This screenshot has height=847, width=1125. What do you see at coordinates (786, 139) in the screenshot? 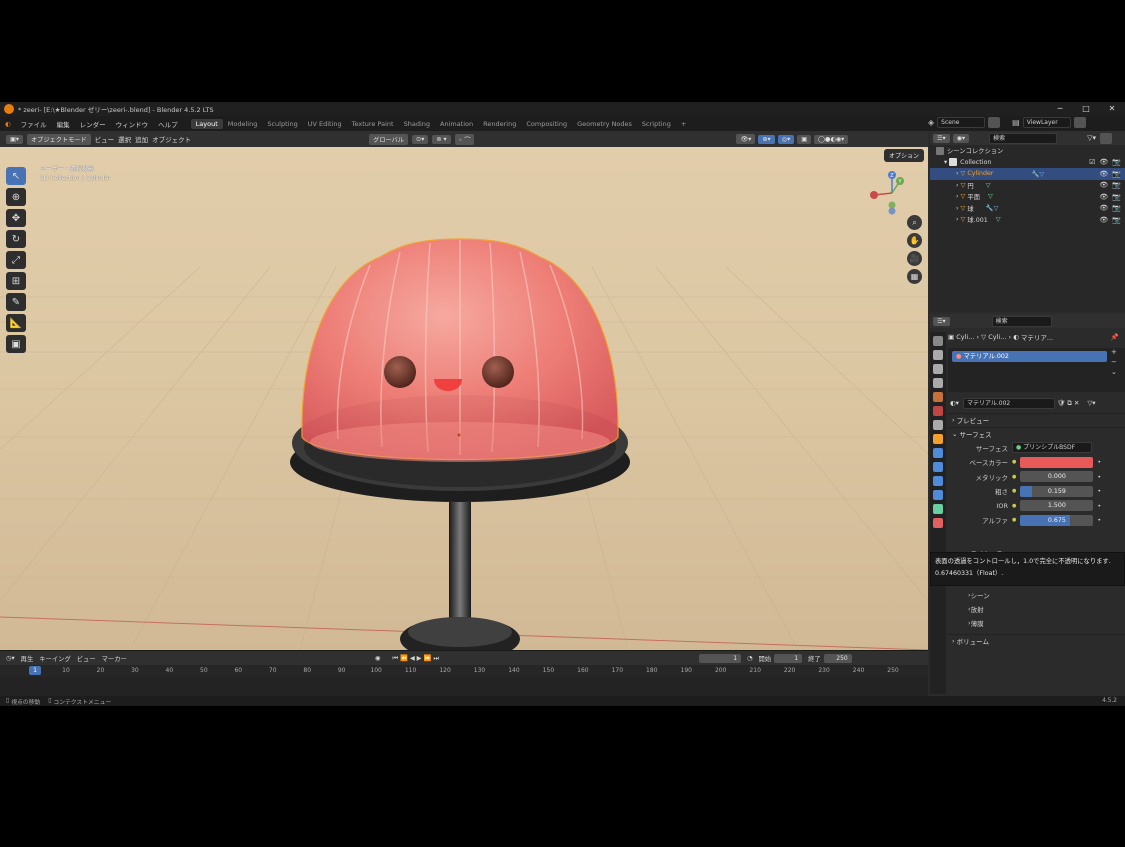
I see `overlay-toggle: ◎▾` at bounding box center [786, 139].